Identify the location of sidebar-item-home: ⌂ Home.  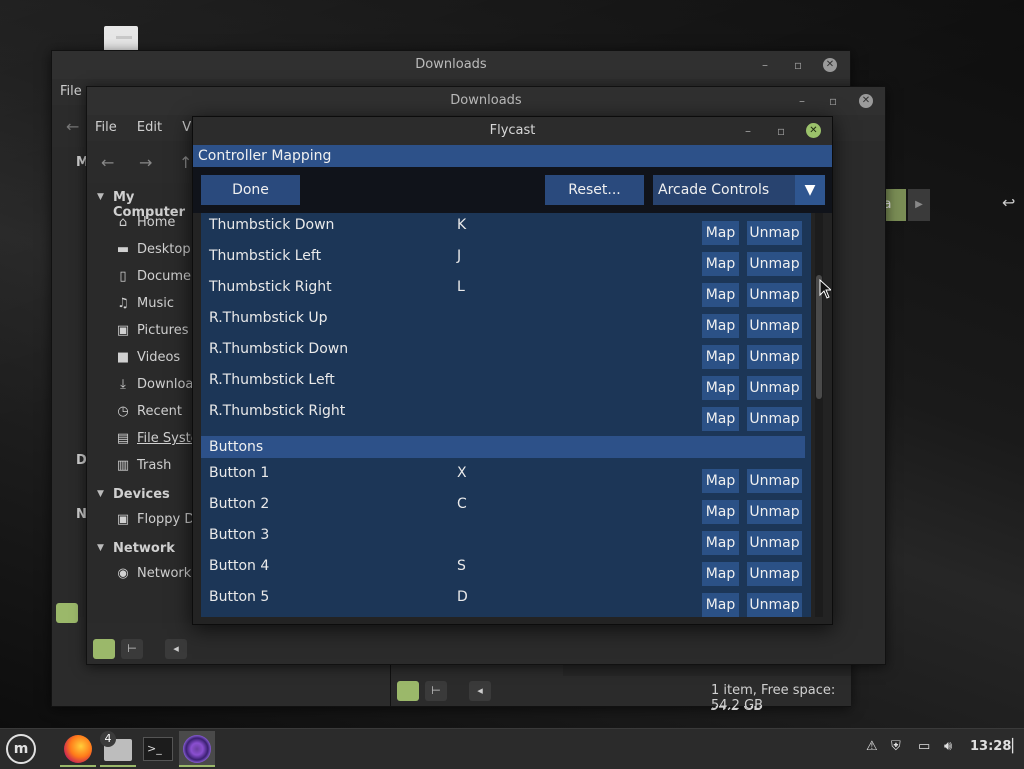
(145, 223).